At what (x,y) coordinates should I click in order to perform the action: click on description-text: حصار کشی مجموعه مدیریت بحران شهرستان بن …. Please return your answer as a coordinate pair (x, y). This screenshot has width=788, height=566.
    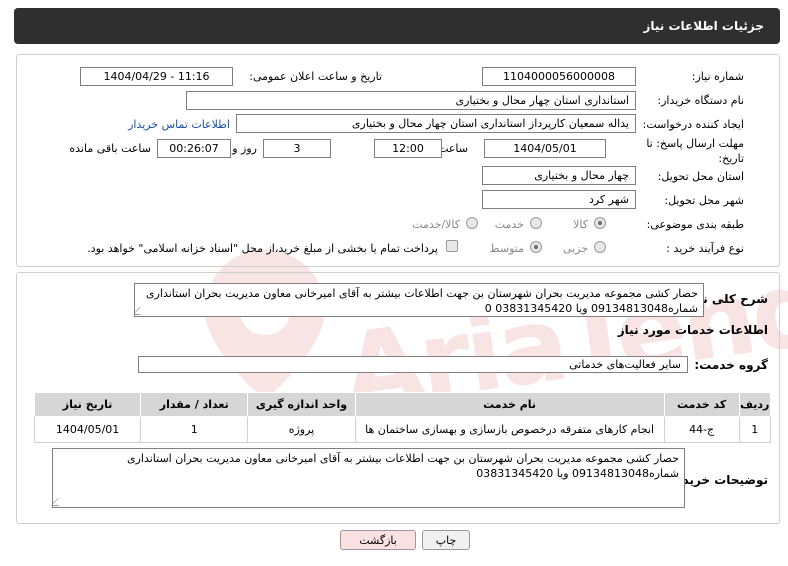
    Looking at the image, I should click on (421, 301).